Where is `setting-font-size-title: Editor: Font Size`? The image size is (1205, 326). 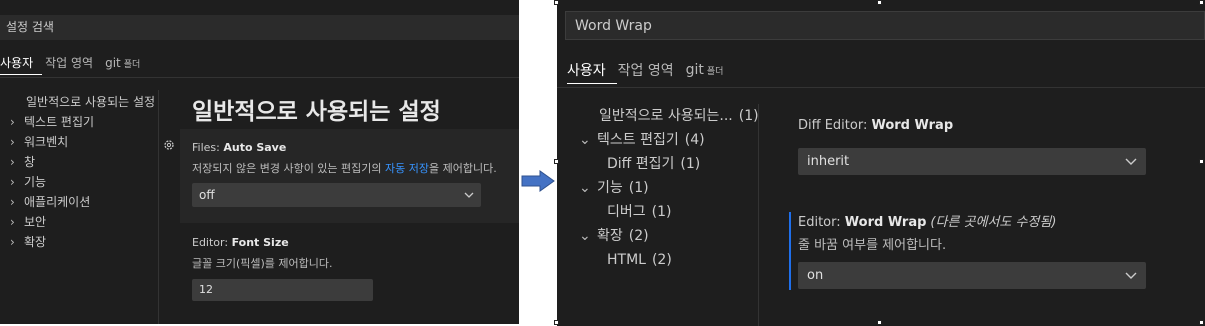
setting-font-size-title: Editor: Font Size is located at coordinates (240, 242).